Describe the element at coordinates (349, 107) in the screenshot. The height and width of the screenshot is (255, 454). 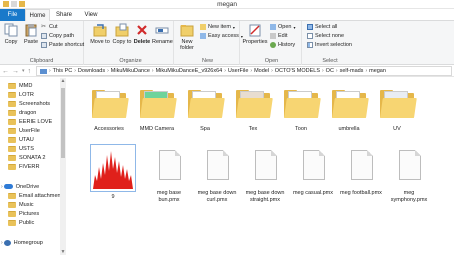
I see `folder-item: umbrella` at that location.